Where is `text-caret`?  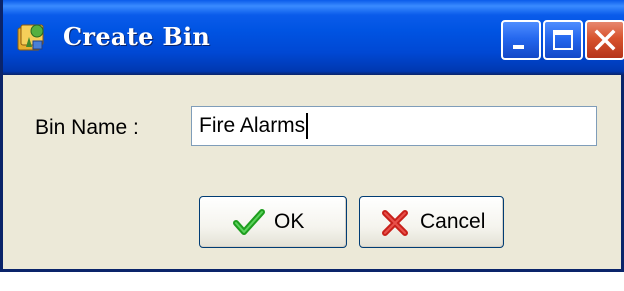 text-caret is located at coordinates (307, 126).